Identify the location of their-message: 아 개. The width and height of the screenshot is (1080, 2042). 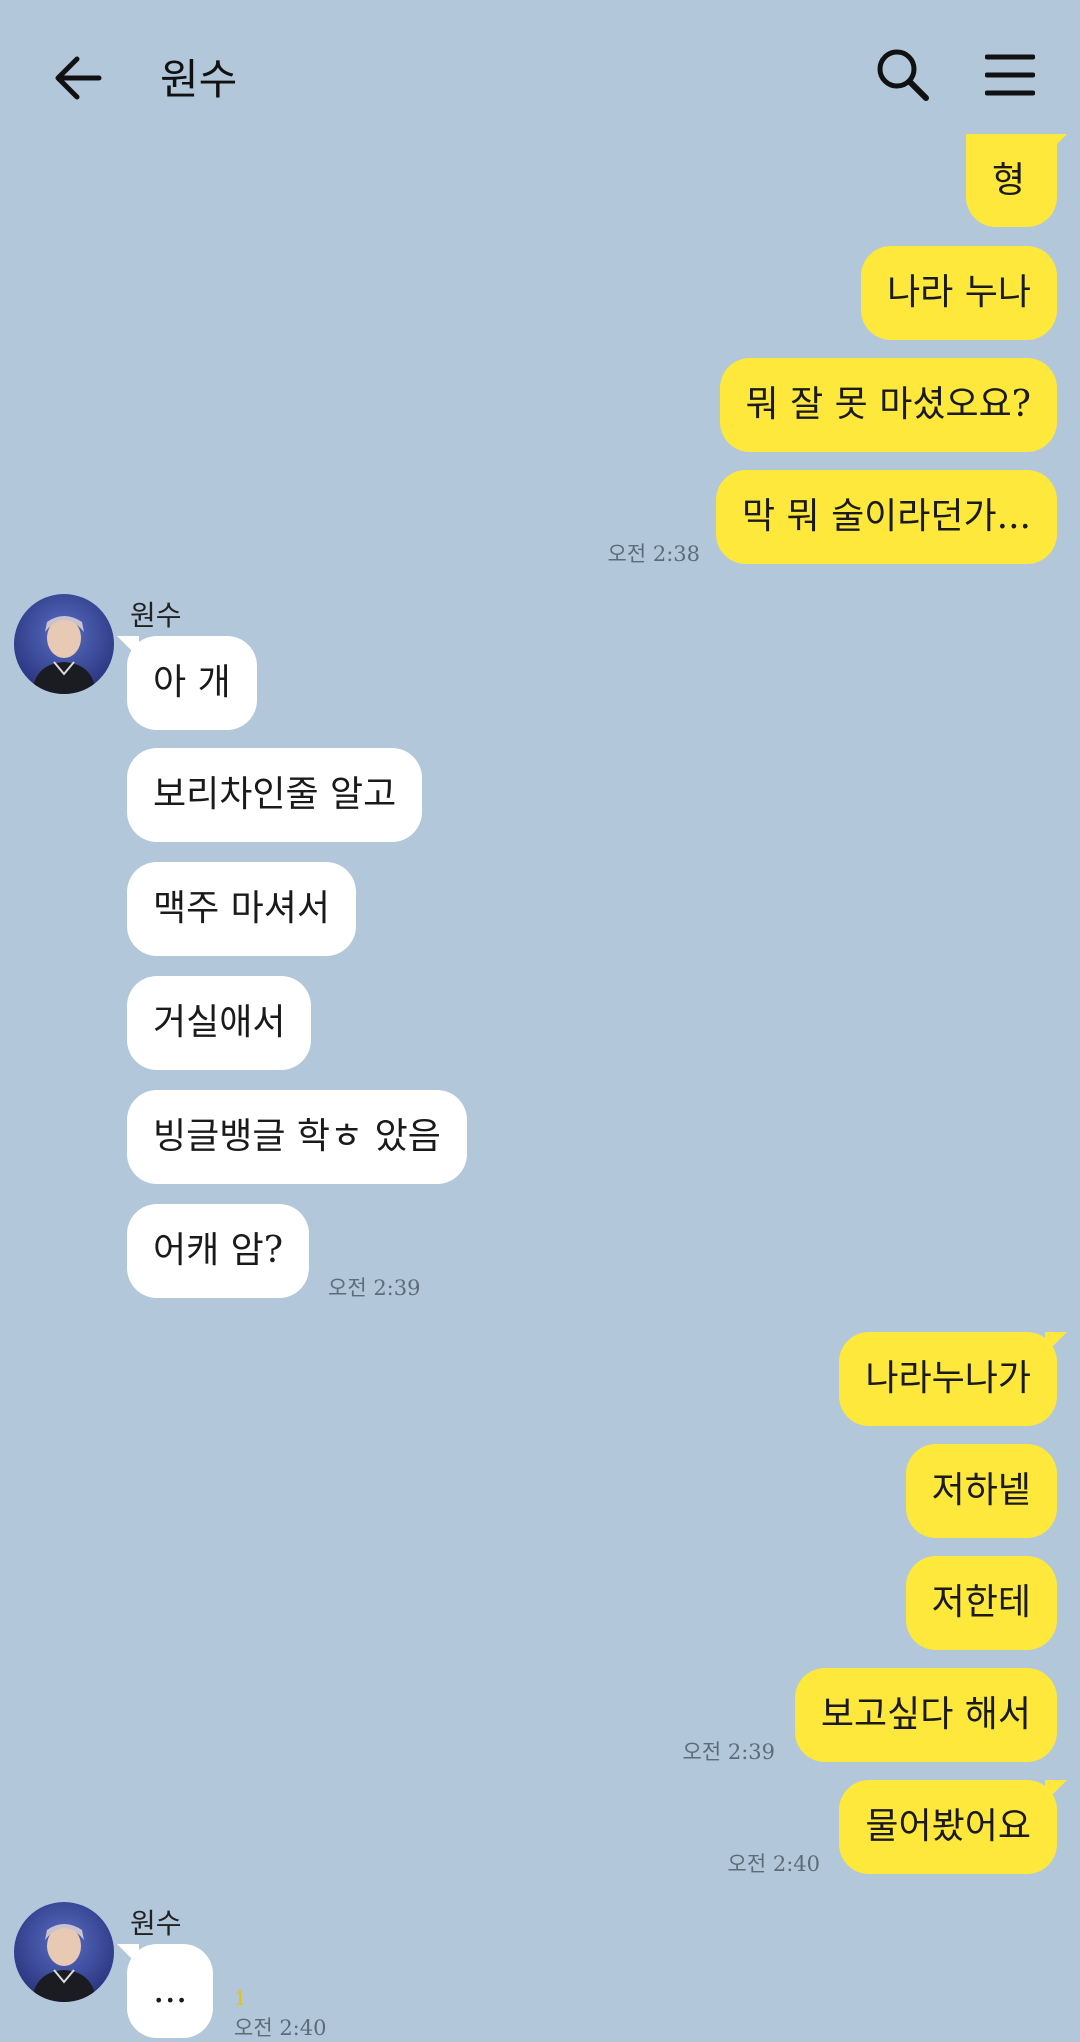
(187, 683).